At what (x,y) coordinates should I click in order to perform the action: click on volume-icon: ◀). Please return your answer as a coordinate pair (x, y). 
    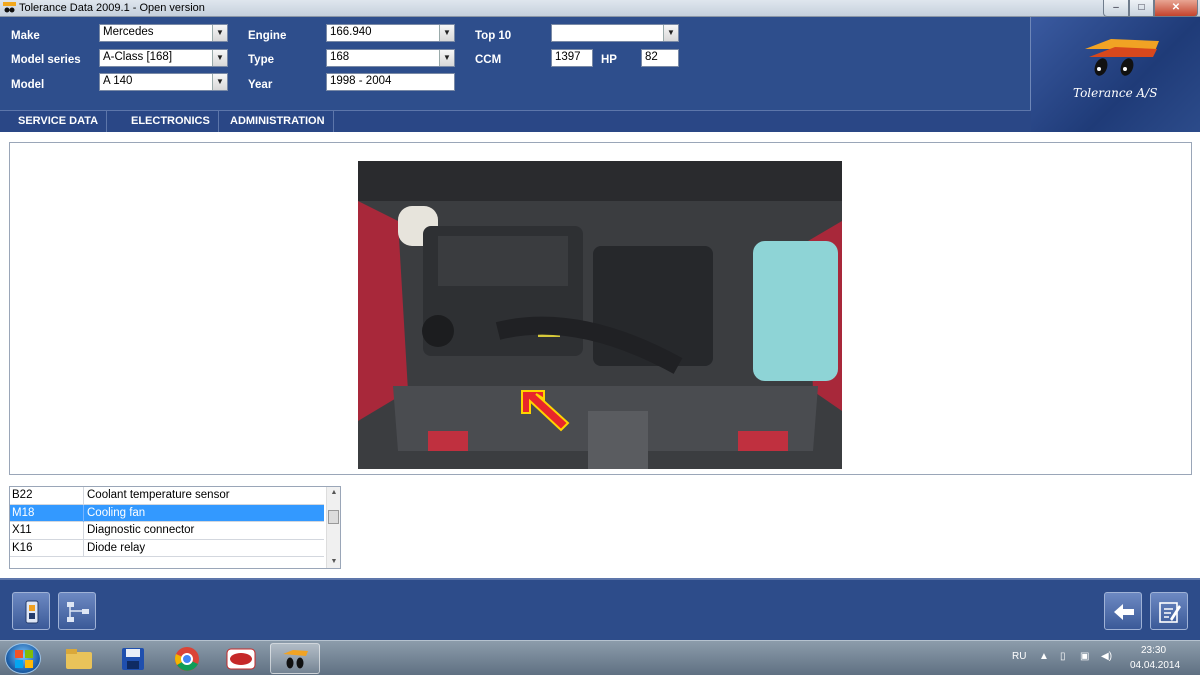
    Looking at the image, I should click on (1106, 656).